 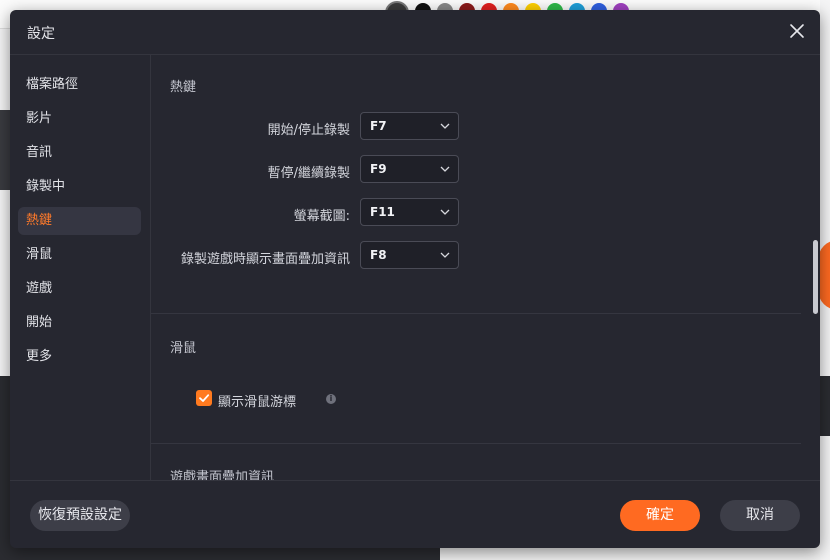 What do you see at coordinates (79, 255) in the screenshot?
I see `sidebar-item-mouse: 滑鼠` at bounding box center [79, 255].